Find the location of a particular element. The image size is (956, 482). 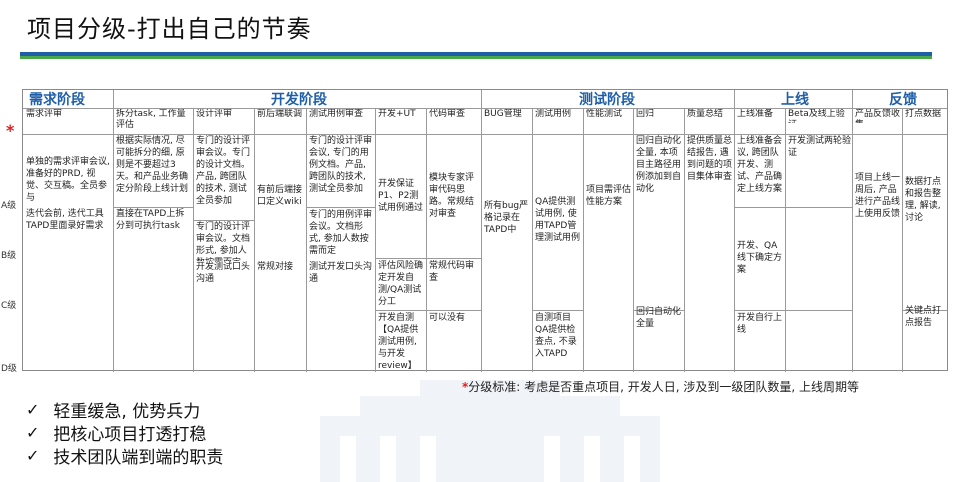

bullet-item: ✓ 轻重缓急, 优势兵力 is located at coordinates (113, 409).